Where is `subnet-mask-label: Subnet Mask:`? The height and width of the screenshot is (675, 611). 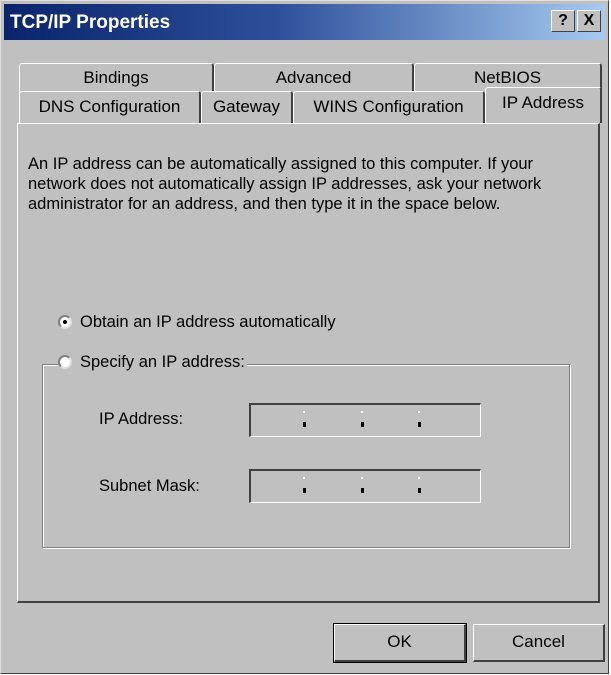
subnet-mask-label: Subnet Mask: is located at coordinates (149, 486).